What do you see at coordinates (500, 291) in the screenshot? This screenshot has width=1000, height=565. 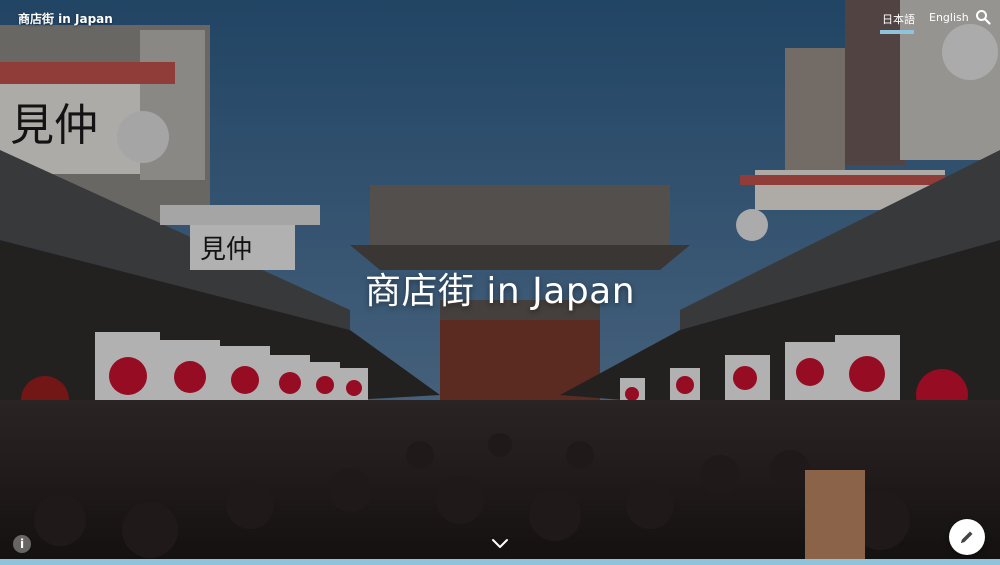 I see `hero-title: 商店街 in Japan` at bounding box center [500, 291].